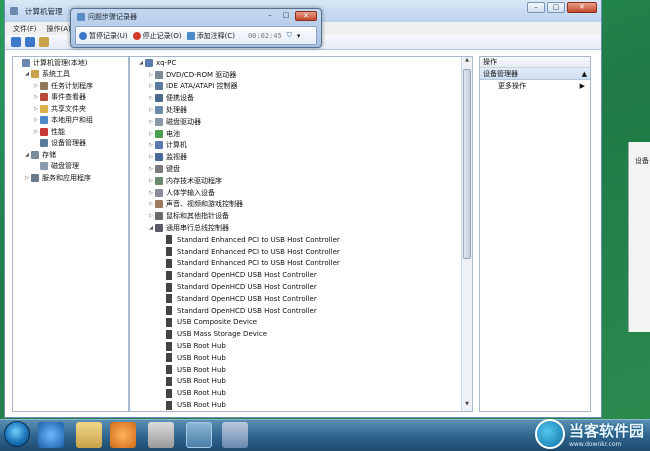 Image resolution: width=650 pixels, height=451 pixels. What do you see at coordinates (70, 98) in the screenshot?
I see `tree-item: ▷ 事件查看器` at bounding box center [70, 98].